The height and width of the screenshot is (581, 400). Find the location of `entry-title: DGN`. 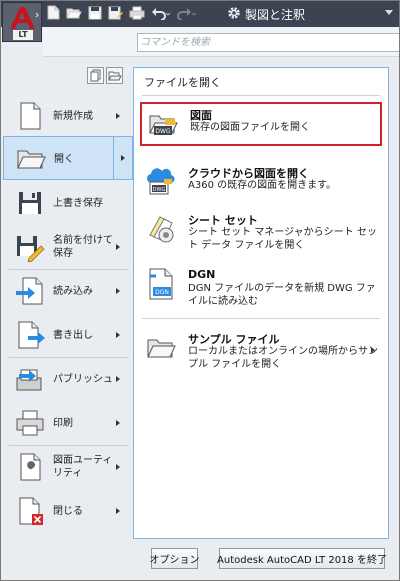

entry-title: DGN is located at coordinates (202, 274).